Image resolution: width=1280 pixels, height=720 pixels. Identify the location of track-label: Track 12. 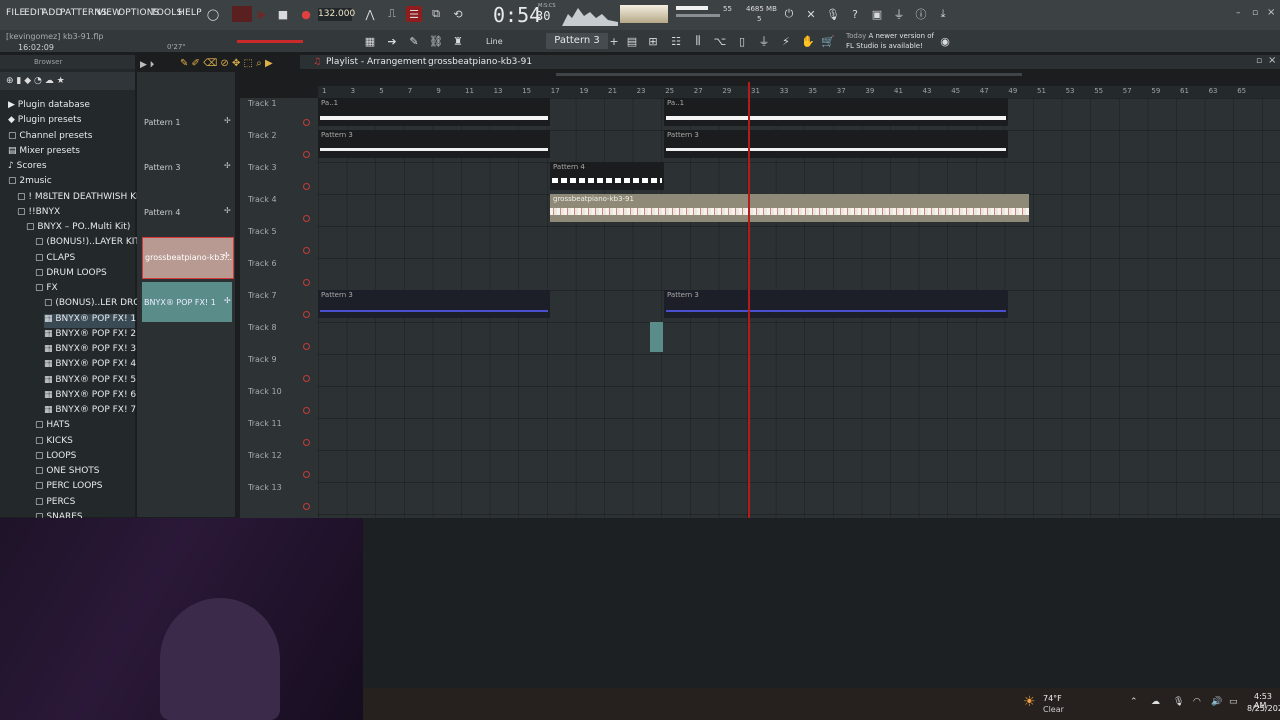
(265, 455).